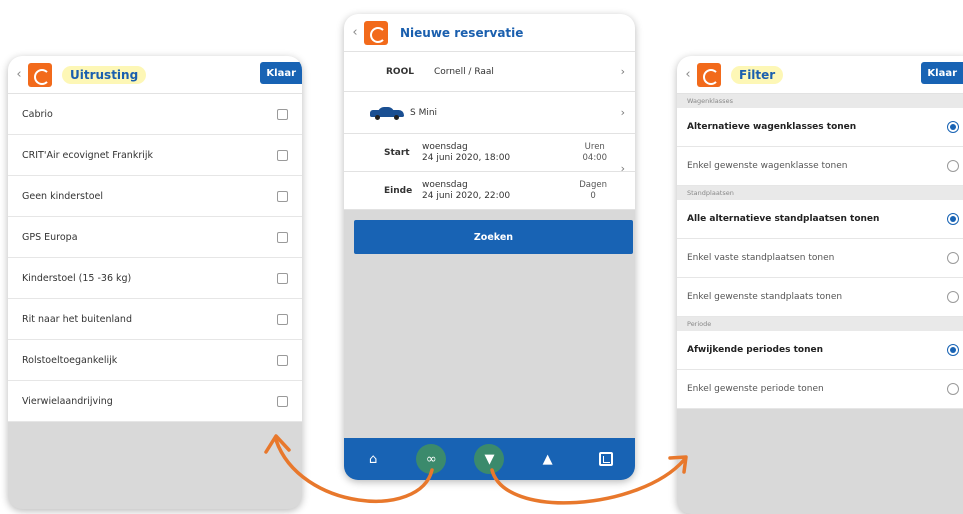 The height and width of the screenshot is (514, 963). Describe the element at coordinates (354, 470) in the screenshot. I see `arrow-to-equipment` at that location.